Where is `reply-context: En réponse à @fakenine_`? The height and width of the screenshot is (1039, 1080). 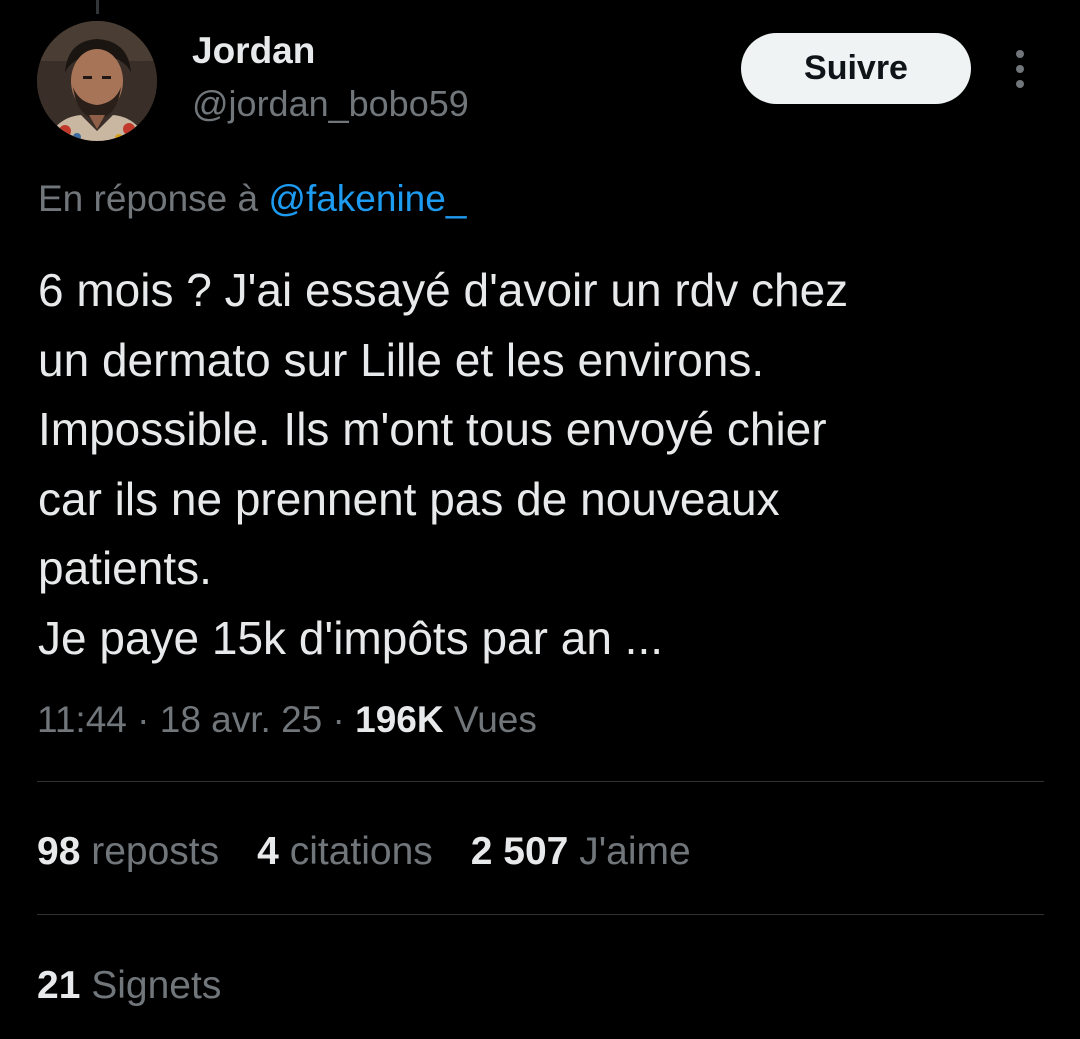 reply-context: En réponse à @fakenine_ is located at coordinates (252, 199).